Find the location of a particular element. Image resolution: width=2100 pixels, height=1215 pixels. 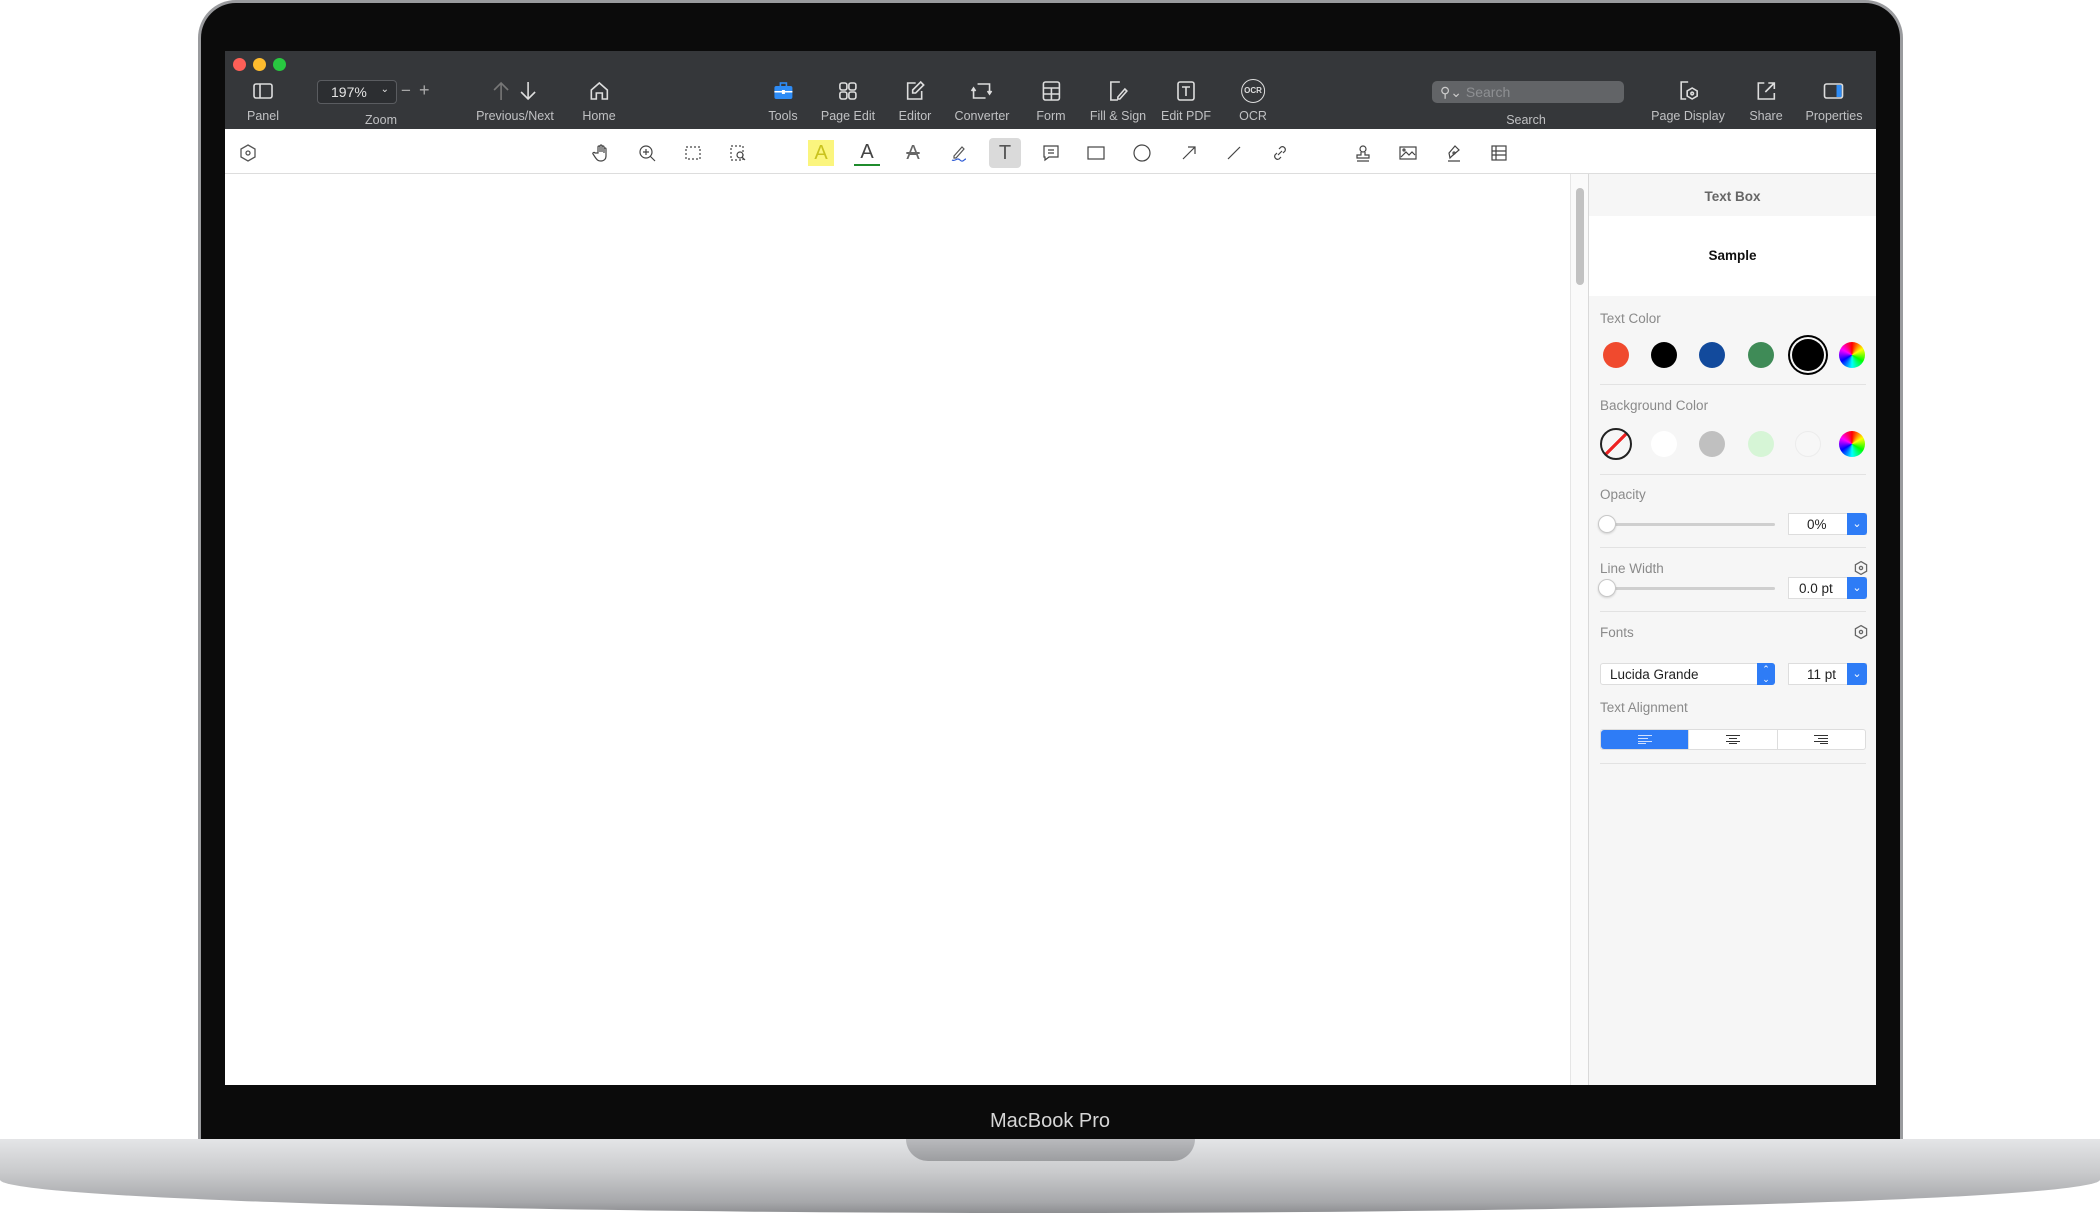

text-color-red is located at coordinates (1616, 355).